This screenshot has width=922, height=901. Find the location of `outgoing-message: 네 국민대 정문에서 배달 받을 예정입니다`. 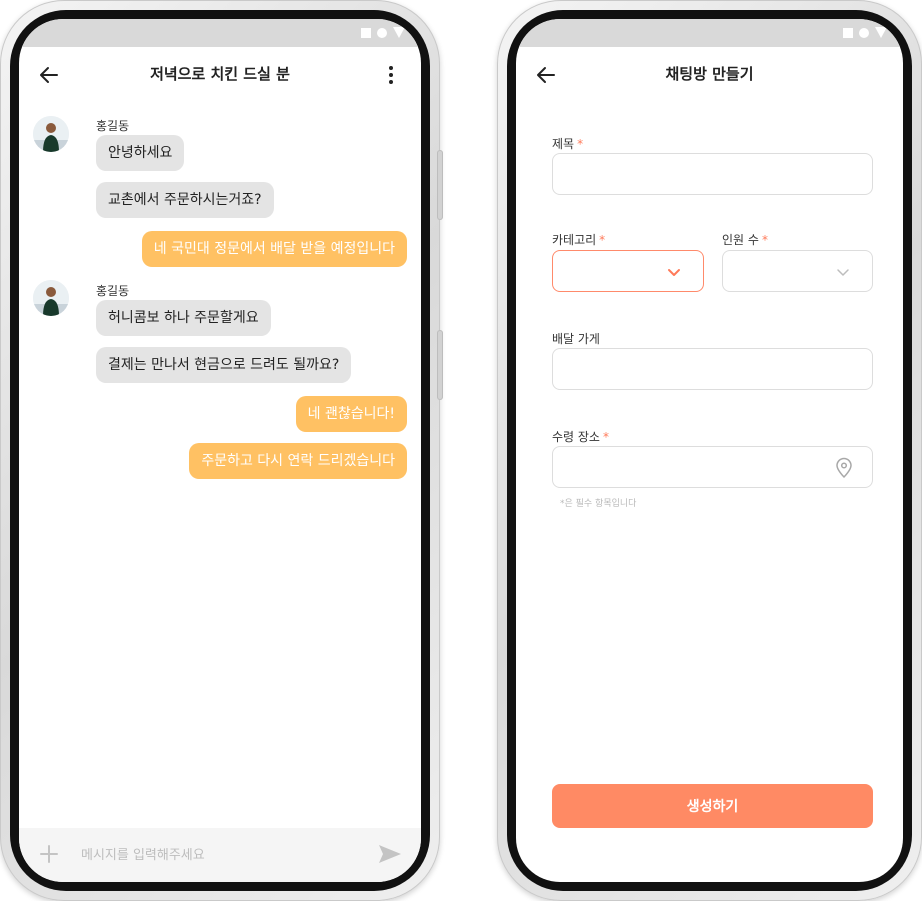

outgoing-message: 네 국민대 정문에서 배달 받을 예정입니다 is located at coordinates (274, 249).